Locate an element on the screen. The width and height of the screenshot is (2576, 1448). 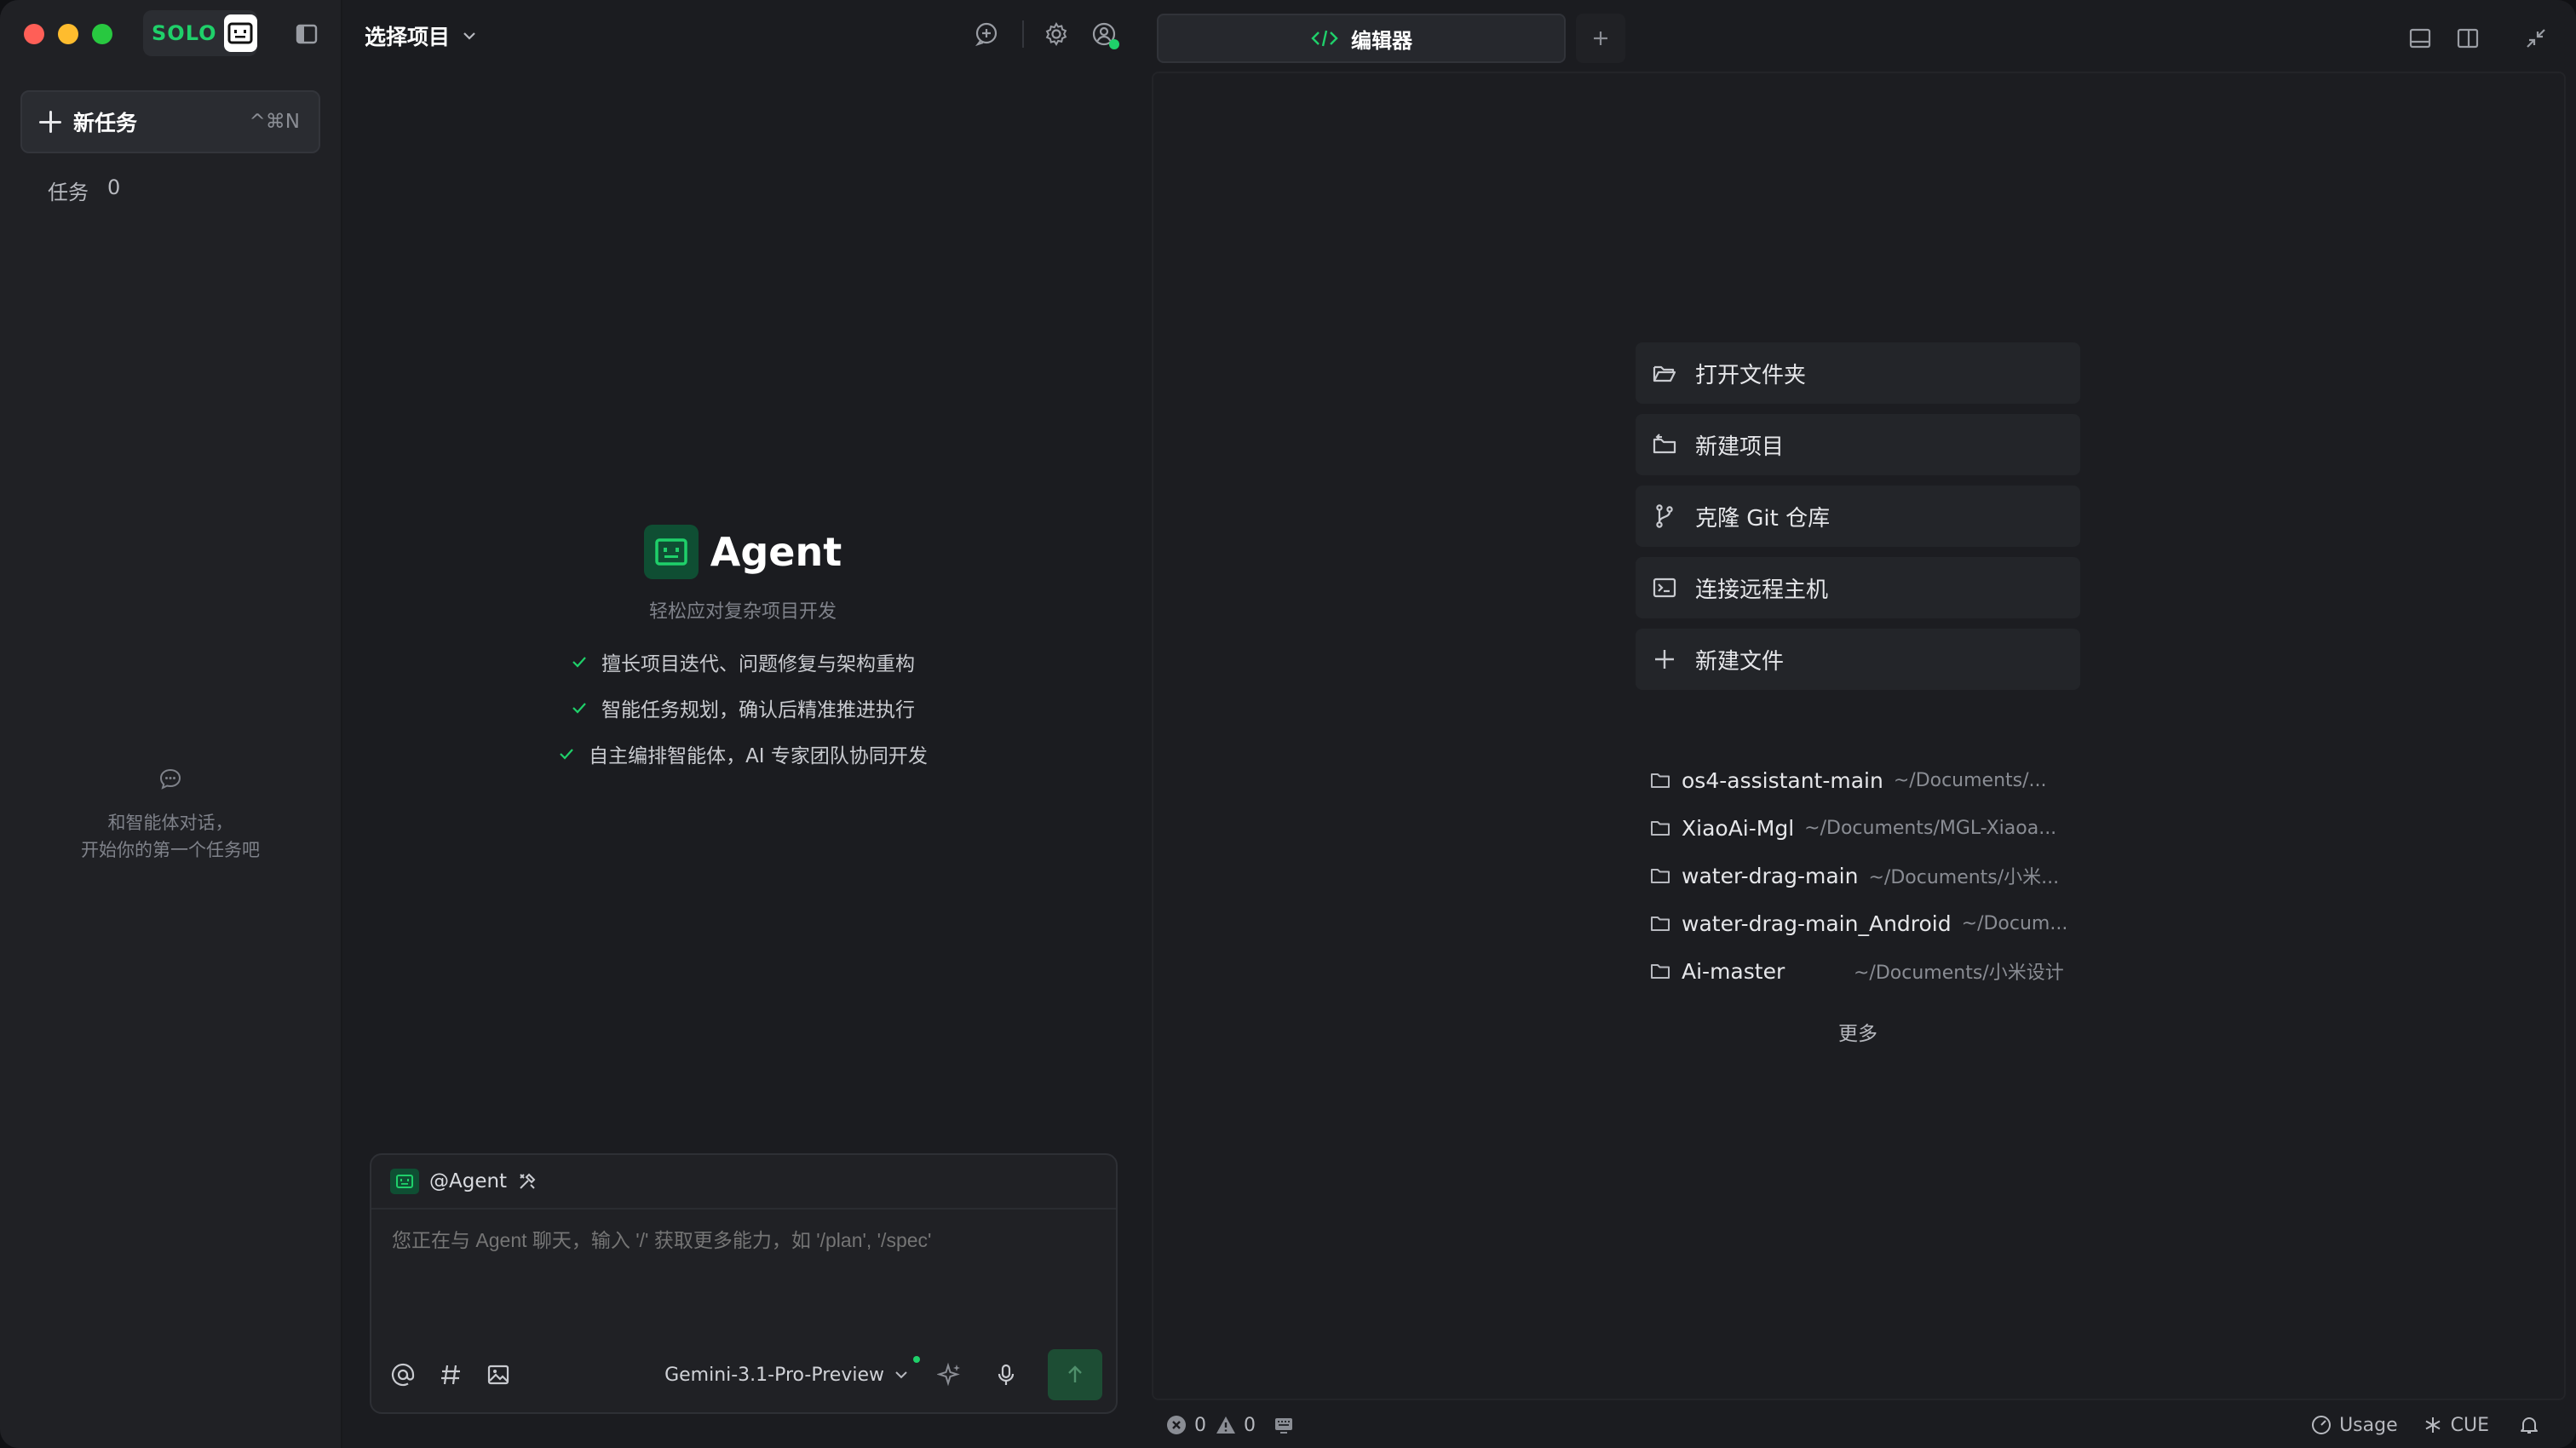
usage-button: Usage is located at coordinates (2354, 1425).